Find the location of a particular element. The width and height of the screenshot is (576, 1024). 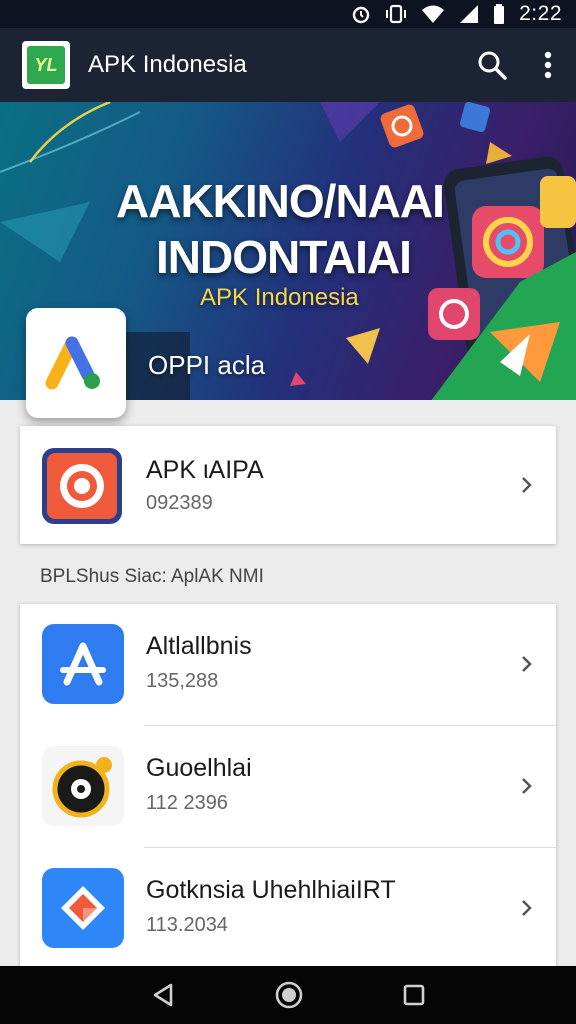

list-item-title: Gotknsia UhehlhiaiIRT is located at coordinates (271, 890).